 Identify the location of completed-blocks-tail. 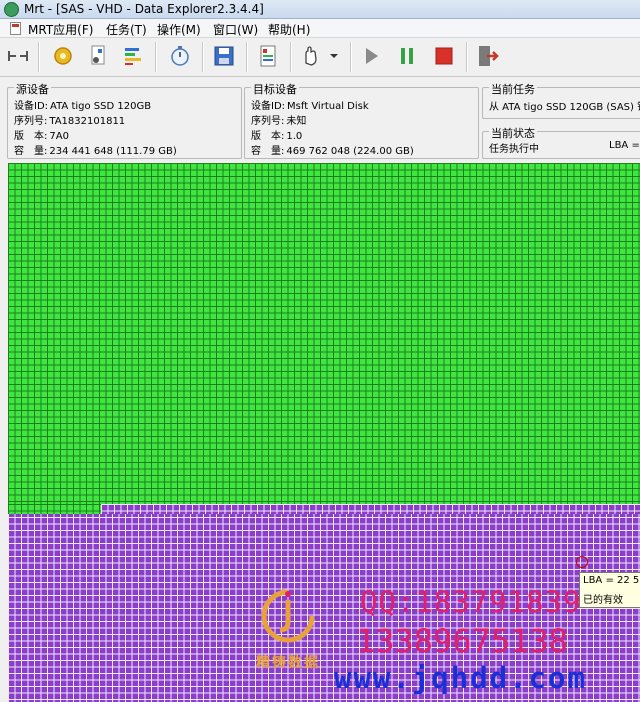
(54, 509).